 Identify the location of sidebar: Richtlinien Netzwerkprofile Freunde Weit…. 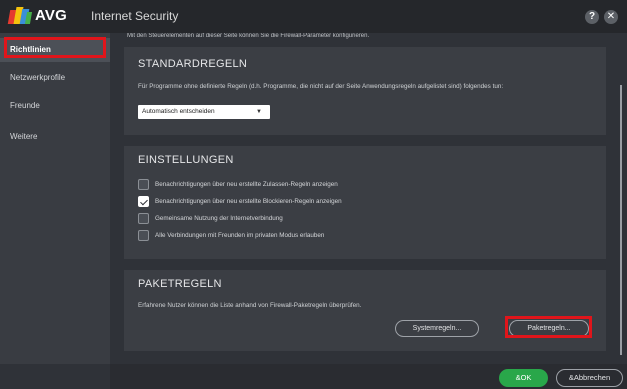
(55, 198).